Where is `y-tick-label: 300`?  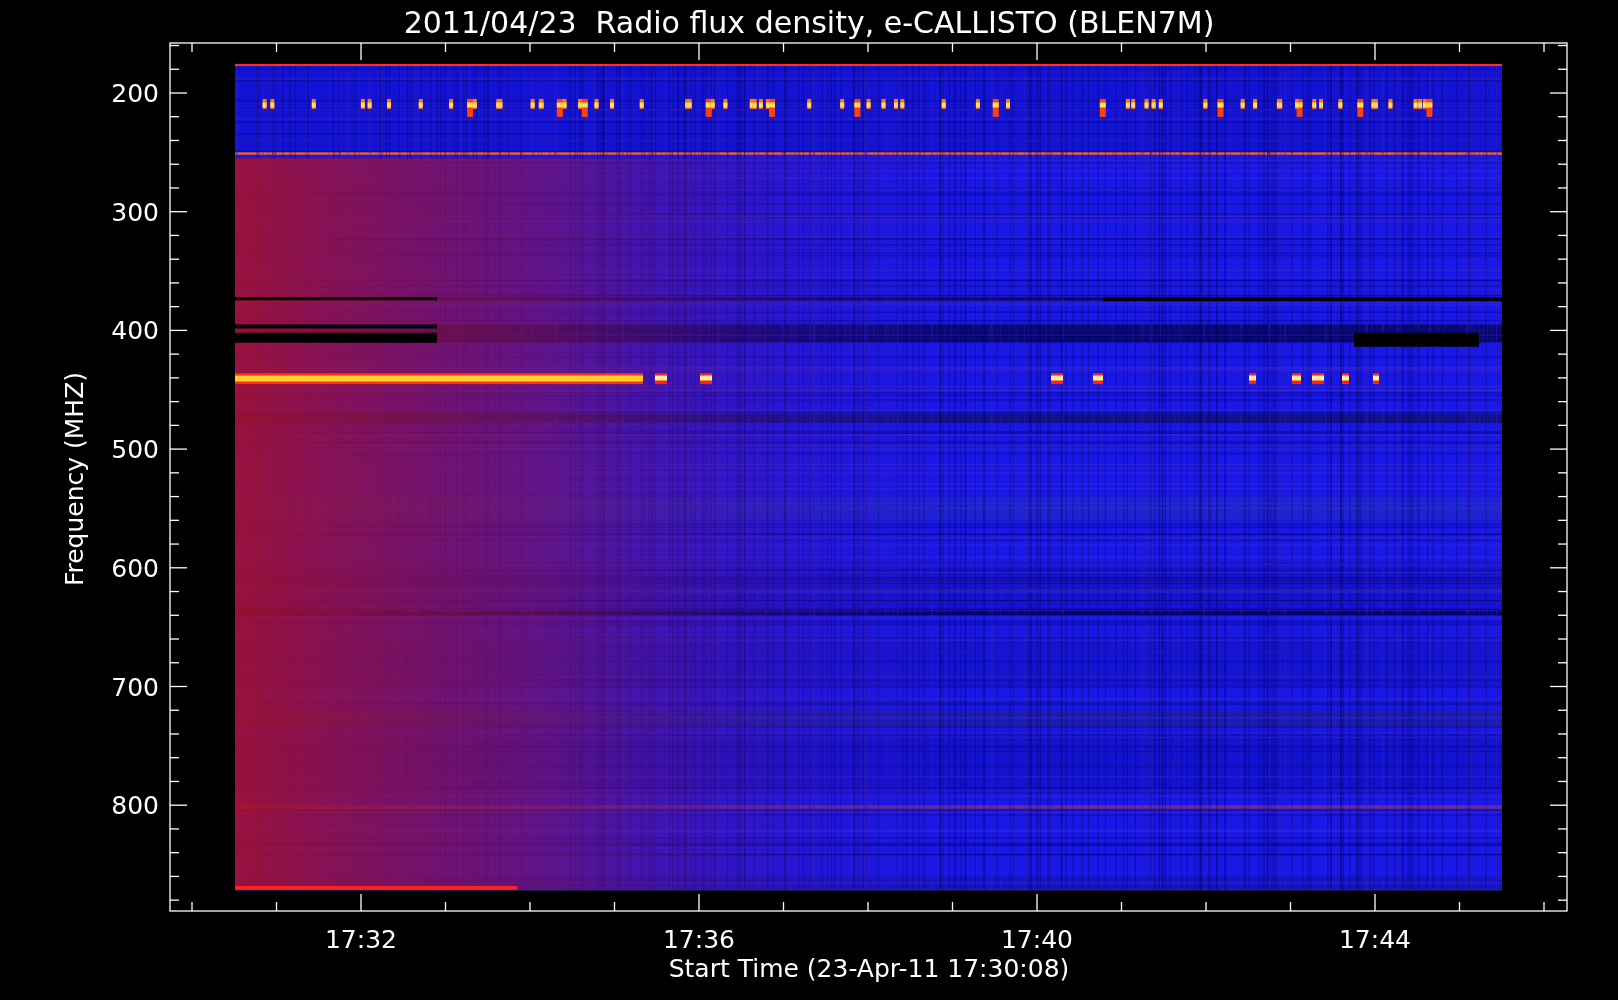
y-tick-label: 300 is located at coordinates (135, 212).